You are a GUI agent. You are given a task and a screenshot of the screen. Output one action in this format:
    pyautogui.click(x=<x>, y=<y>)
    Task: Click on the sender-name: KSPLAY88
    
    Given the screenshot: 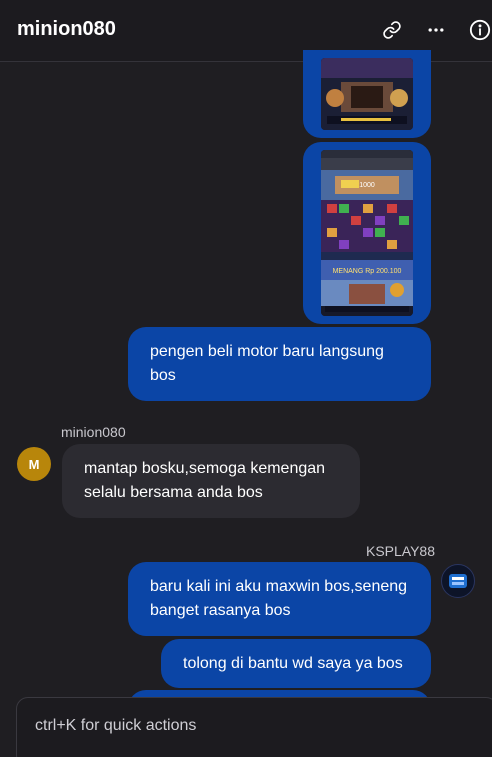 What is the action you would take?
    pyautogui.click(x=401, y=551)
    